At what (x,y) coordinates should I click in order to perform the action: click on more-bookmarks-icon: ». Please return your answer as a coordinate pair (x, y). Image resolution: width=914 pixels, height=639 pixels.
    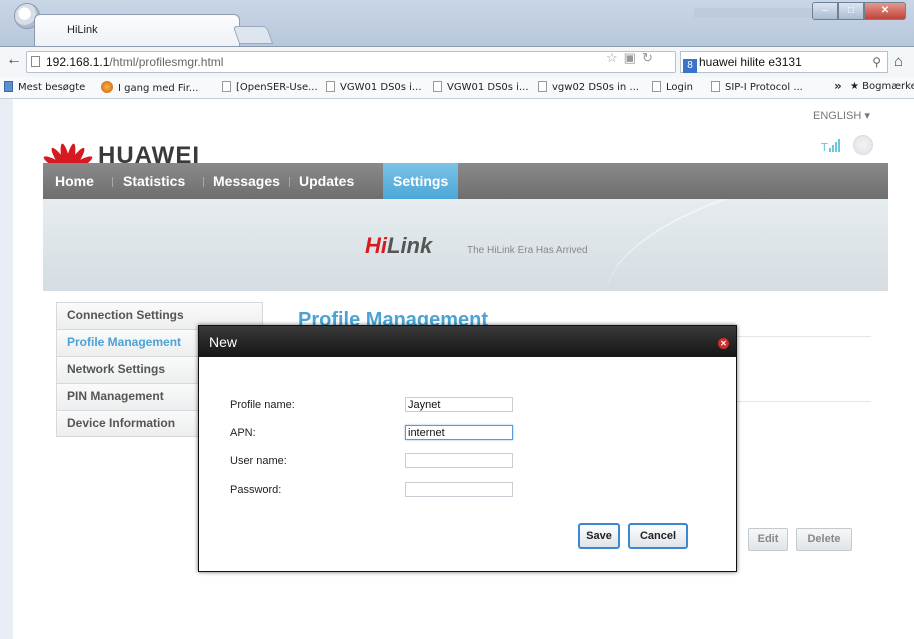
    Looking at the image, I should click on (838, 86).